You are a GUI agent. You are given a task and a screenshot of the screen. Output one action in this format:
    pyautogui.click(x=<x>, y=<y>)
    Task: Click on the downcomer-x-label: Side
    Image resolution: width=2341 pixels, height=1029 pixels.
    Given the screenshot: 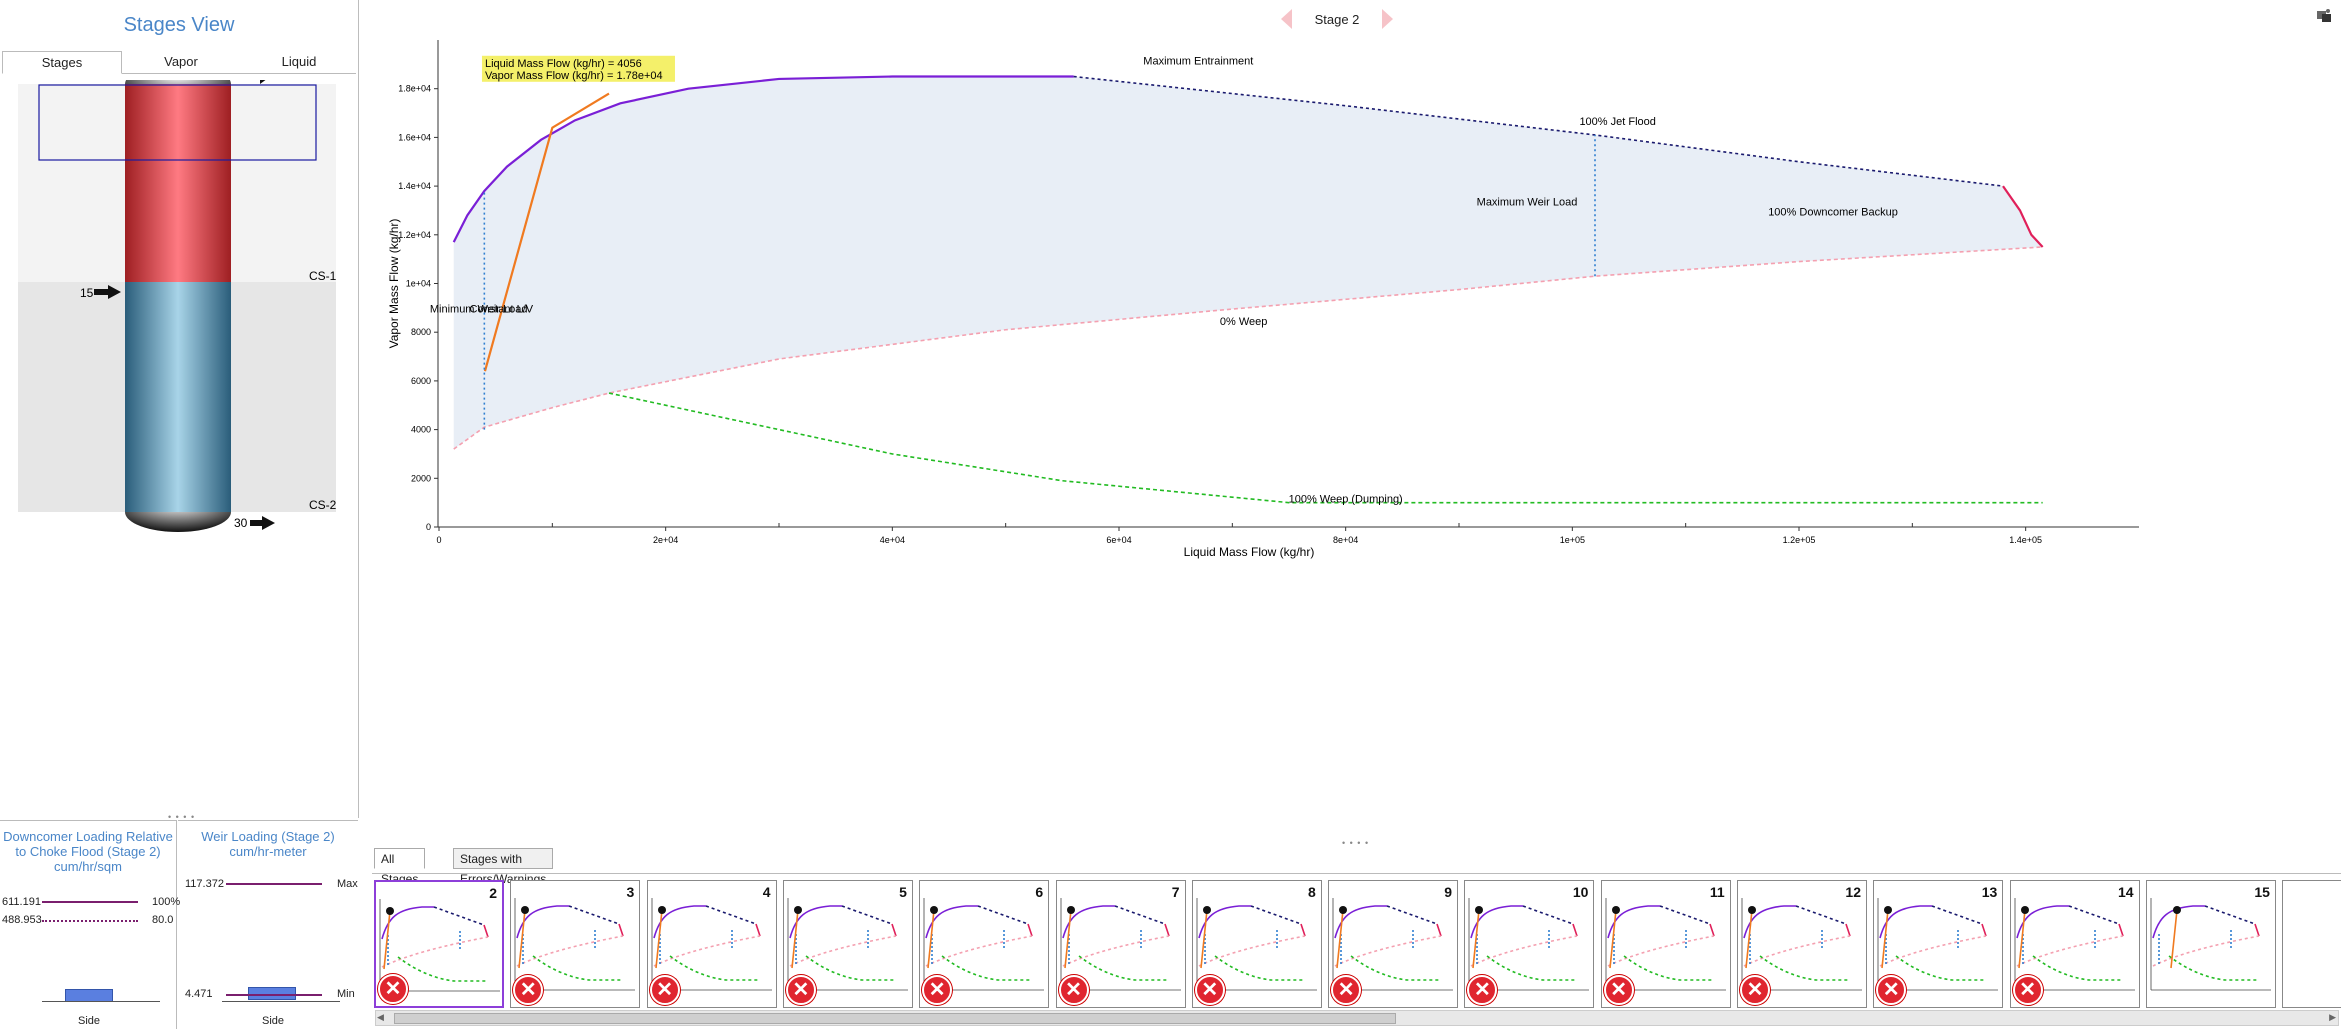 What is the action you would take?
    pyautogui.click(x=89, y=1021)
    